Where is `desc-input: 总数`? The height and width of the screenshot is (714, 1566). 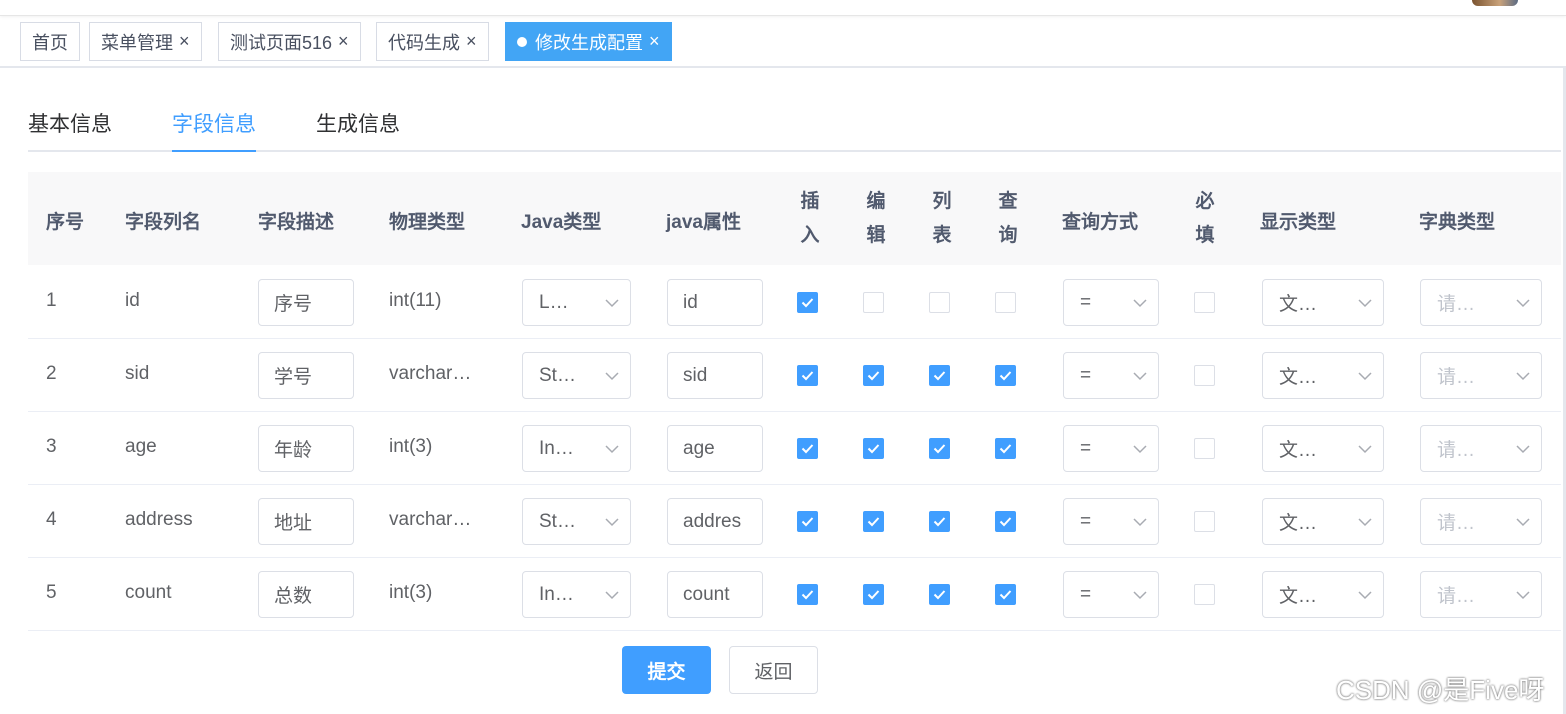
desc-input: 总数 is located at coordinates (306, 594).